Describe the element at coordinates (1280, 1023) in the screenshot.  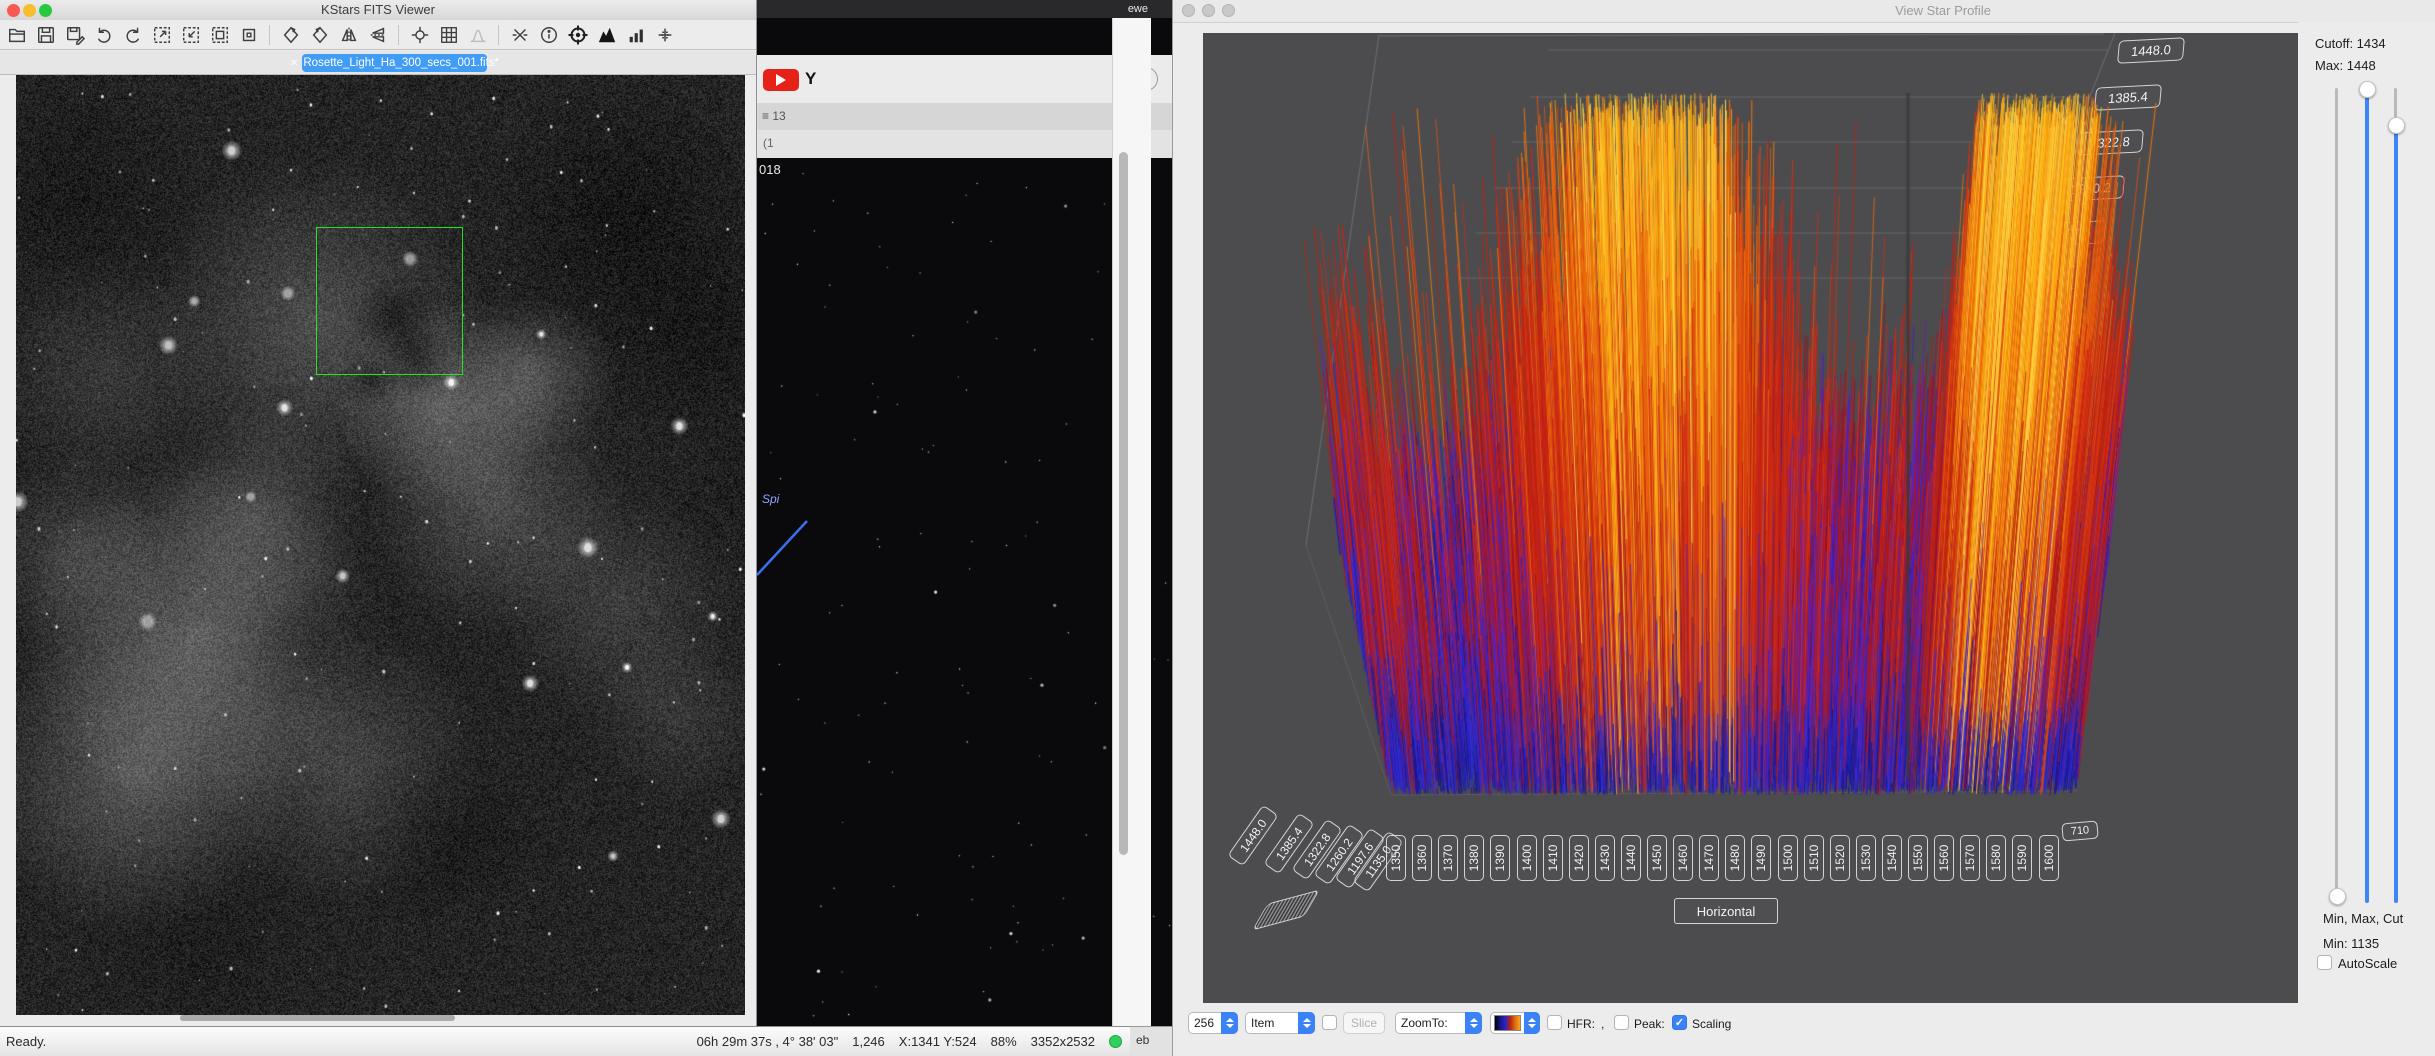
I see `item-dropdown: Item` at that location.